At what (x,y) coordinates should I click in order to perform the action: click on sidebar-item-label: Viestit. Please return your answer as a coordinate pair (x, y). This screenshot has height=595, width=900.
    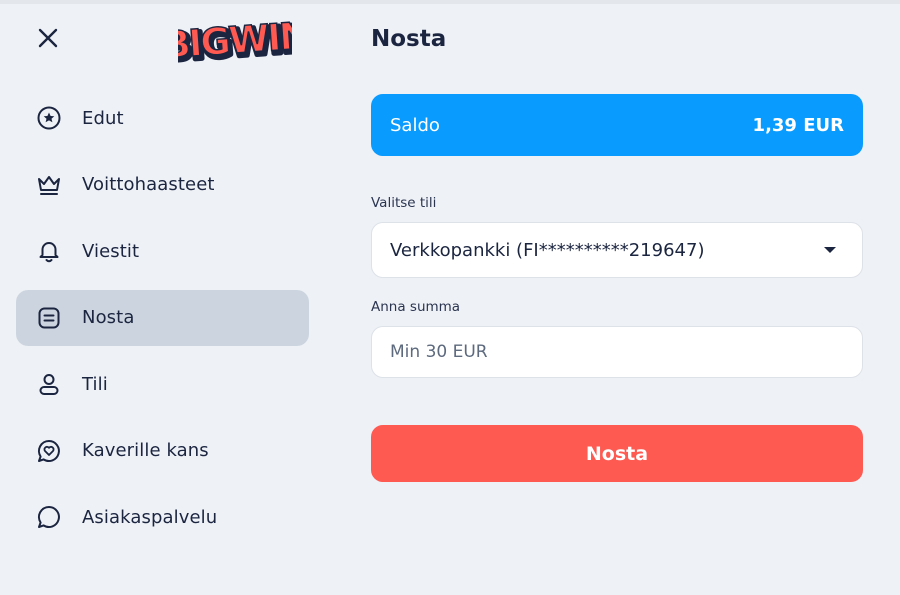
    Looking at the image, I should click on (111, 251).